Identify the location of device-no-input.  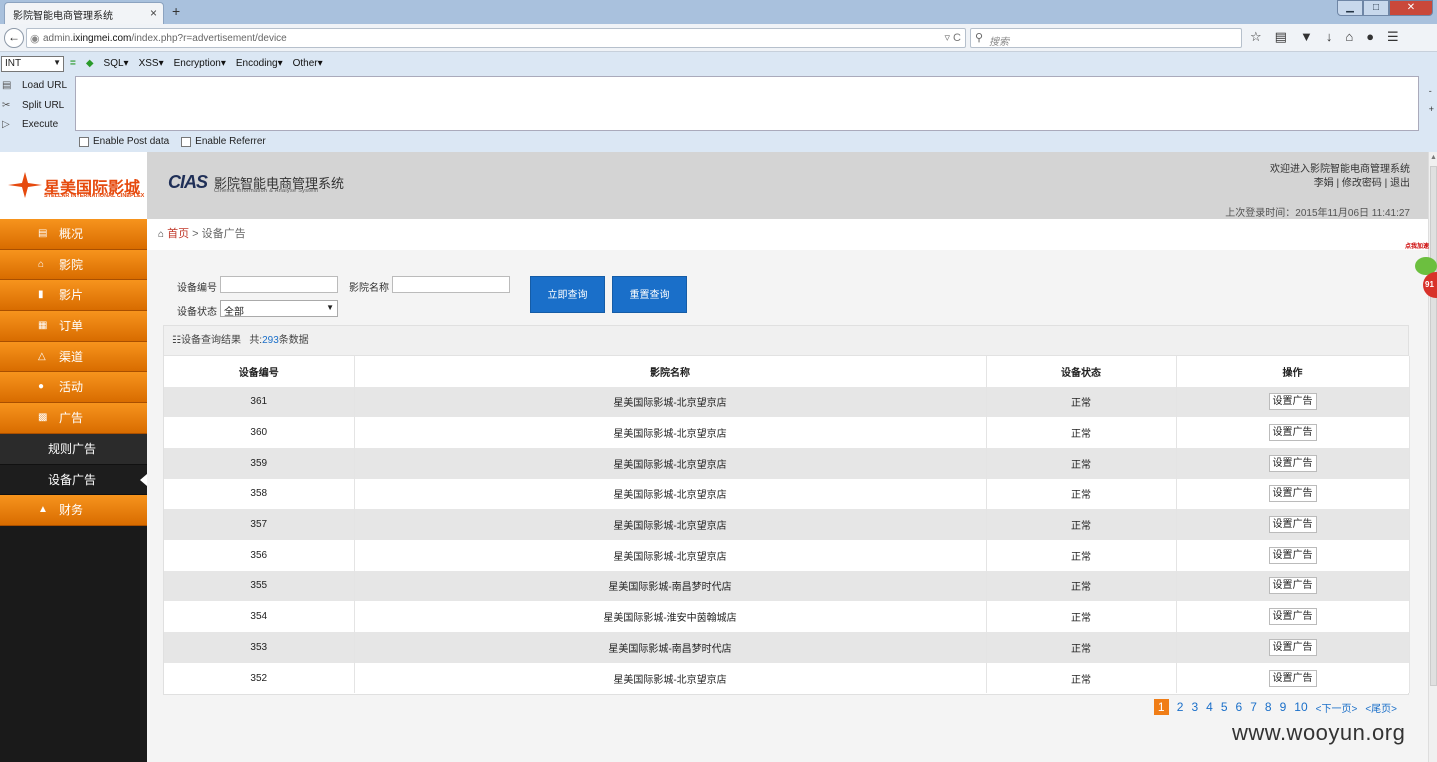
(279, 284).